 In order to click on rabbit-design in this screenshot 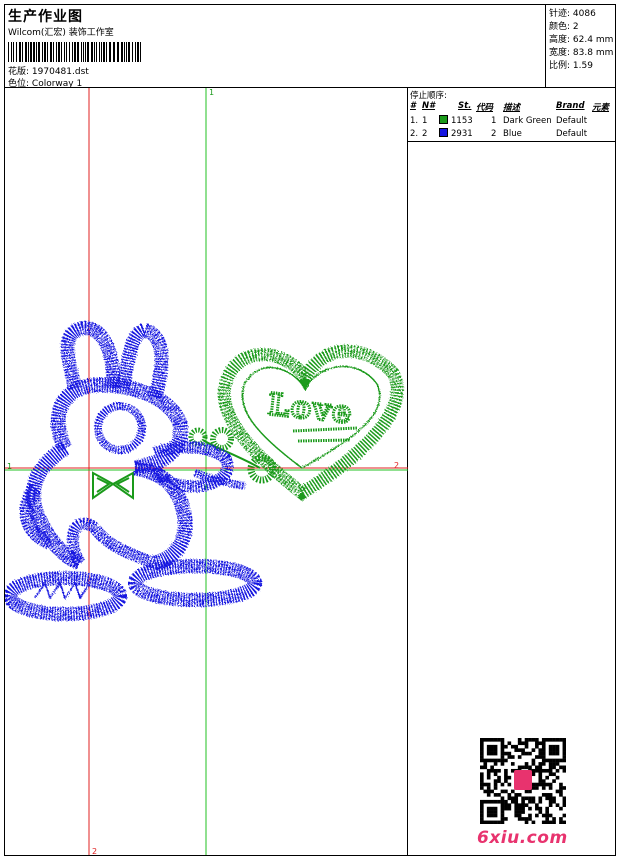, I will do `click(133, 471)`.